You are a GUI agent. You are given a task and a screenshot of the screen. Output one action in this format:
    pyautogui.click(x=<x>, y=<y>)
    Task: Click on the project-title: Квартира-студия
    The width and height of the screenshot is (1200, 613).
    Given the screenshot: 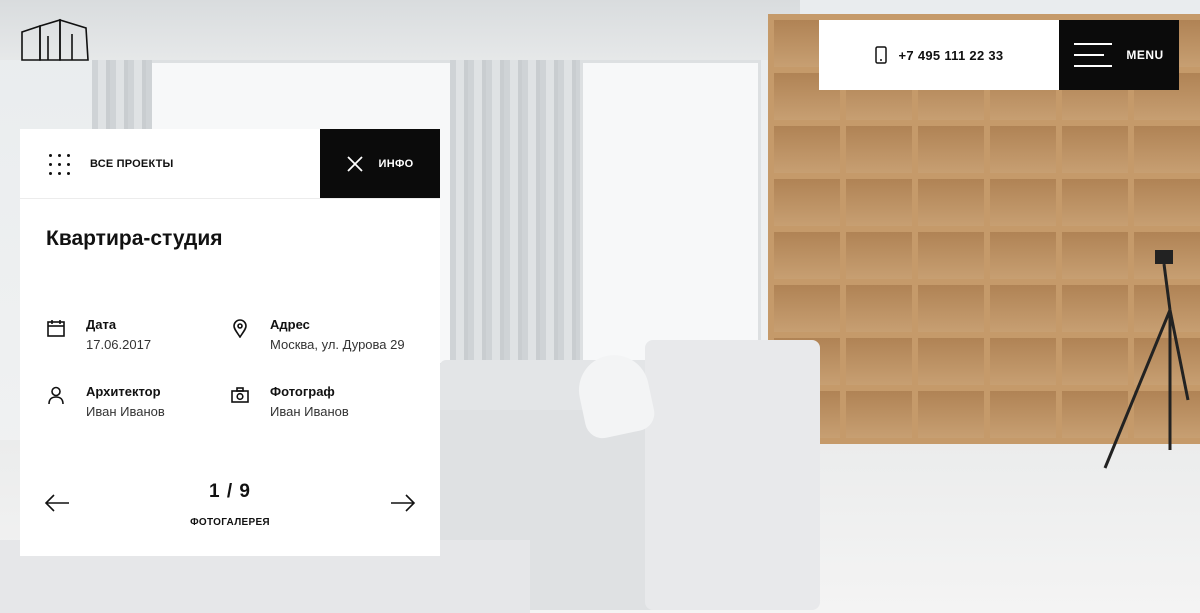 What is the action you would take?
    pyautogui.click(x=134, y=238)
    